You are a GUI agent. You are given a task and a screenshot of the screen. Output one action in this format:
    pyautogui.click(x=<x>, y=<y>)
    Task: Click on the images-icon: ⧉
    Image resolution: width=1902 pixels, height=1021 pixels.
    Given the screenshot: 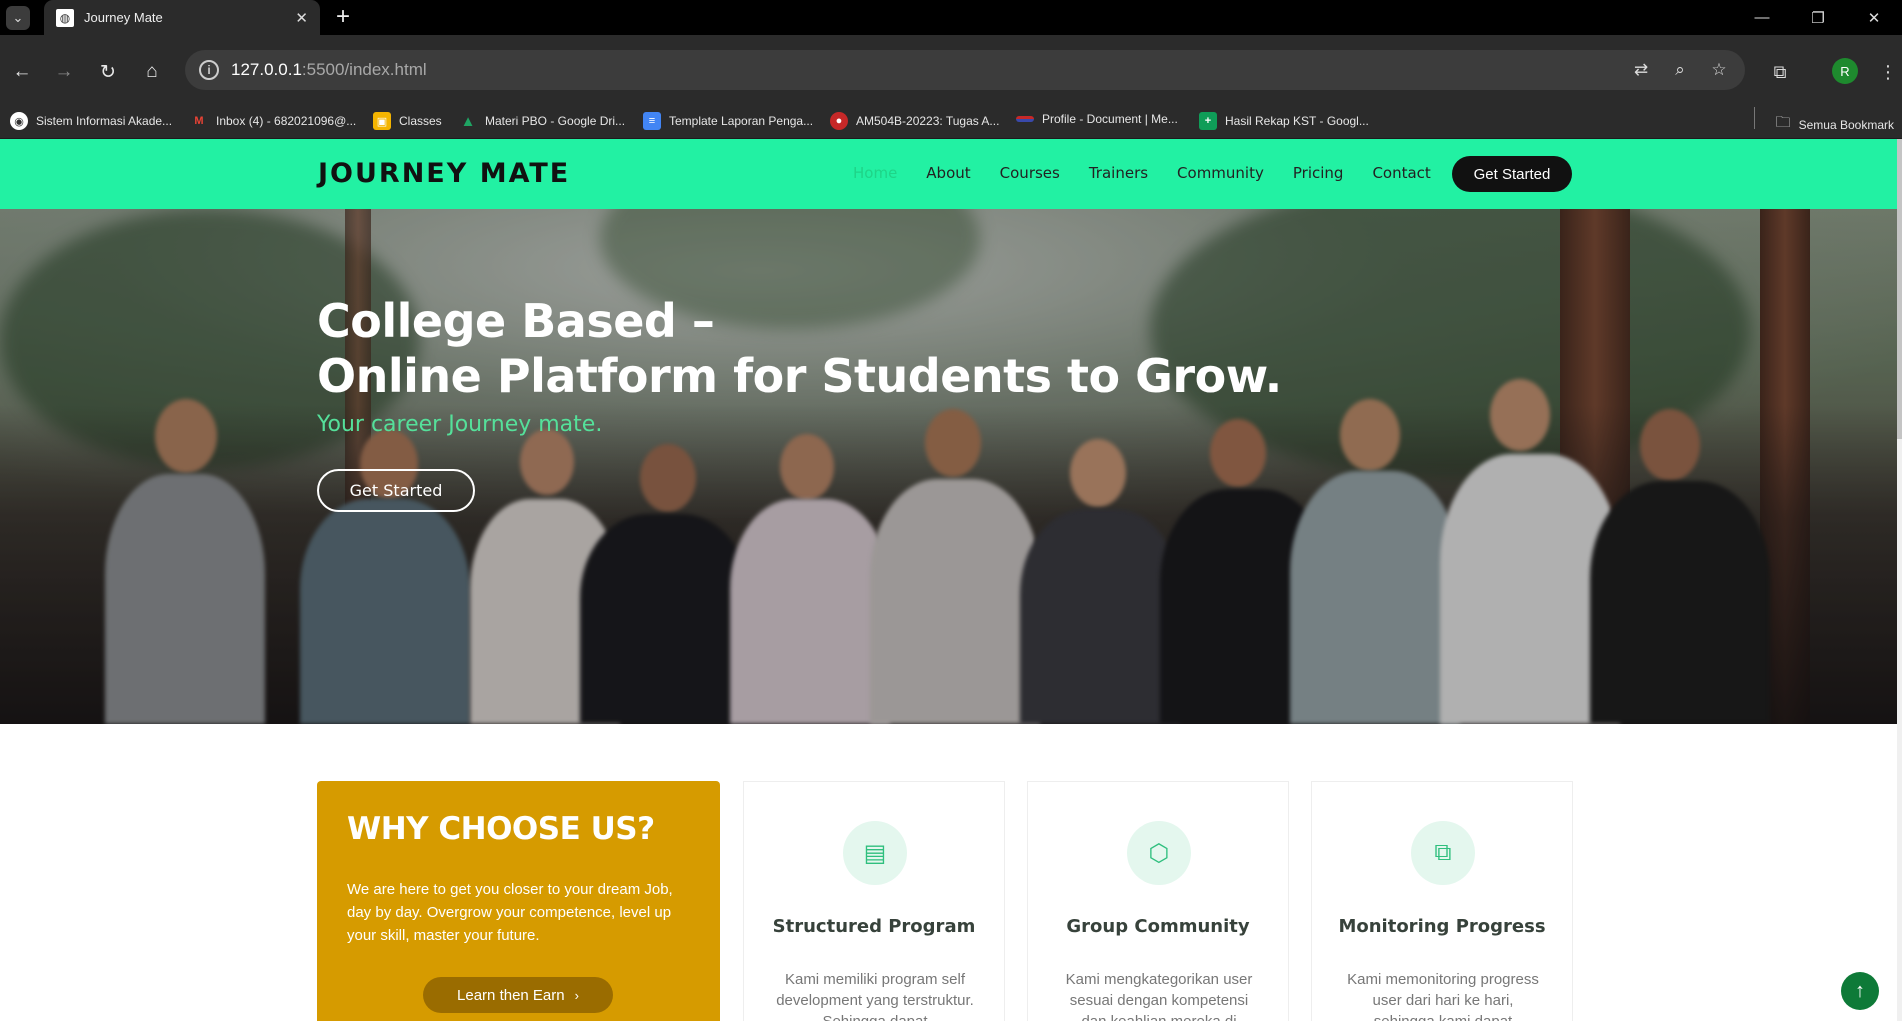 What is the action you would take?
    pyautogui.click(x=1443, y=853)
    